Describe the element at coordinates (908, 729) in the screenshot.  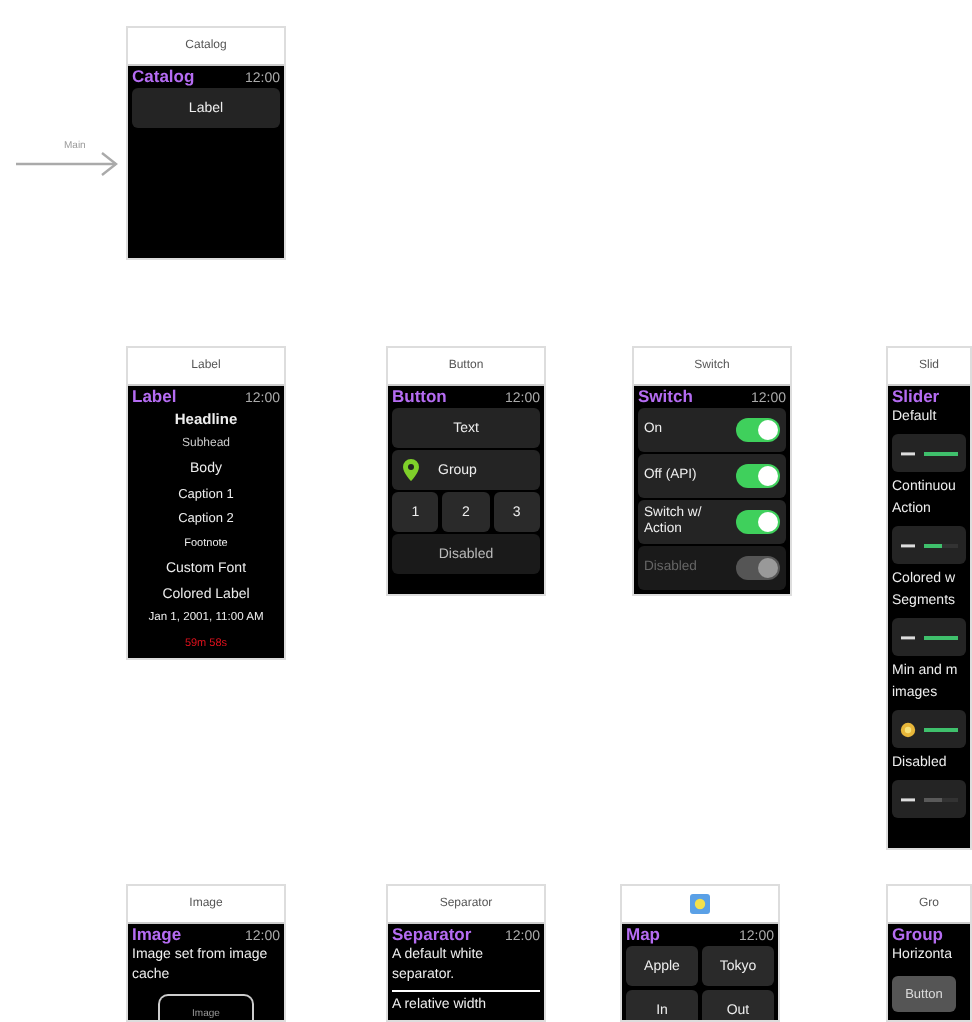
I see `sun-icon` at that location.